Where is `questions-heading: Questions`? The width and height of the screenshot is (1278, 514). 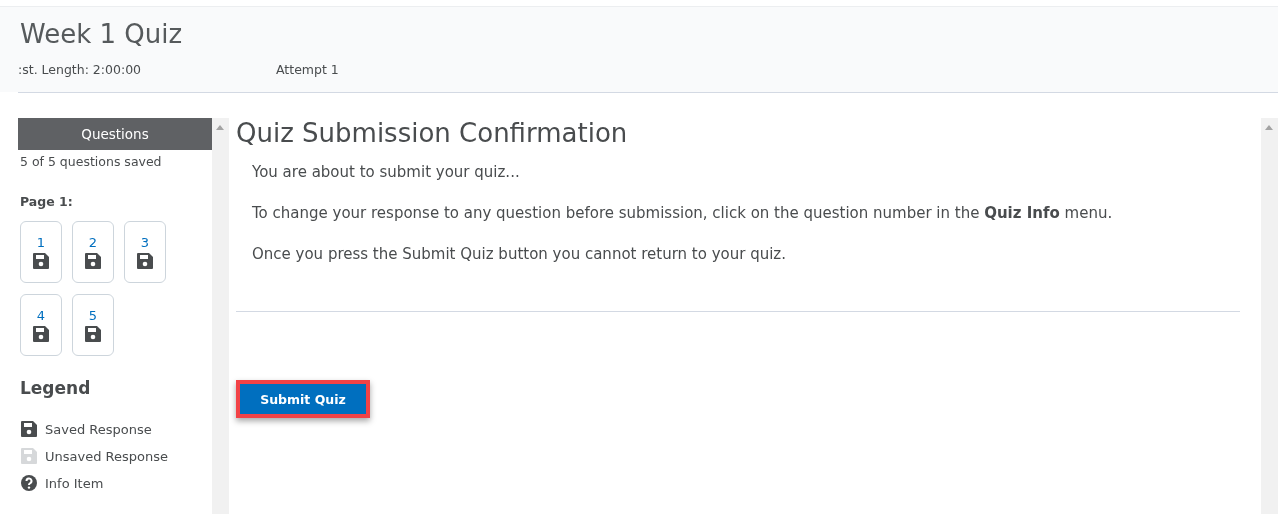
questions-heading: Questions is located at coordinates (115, 134).